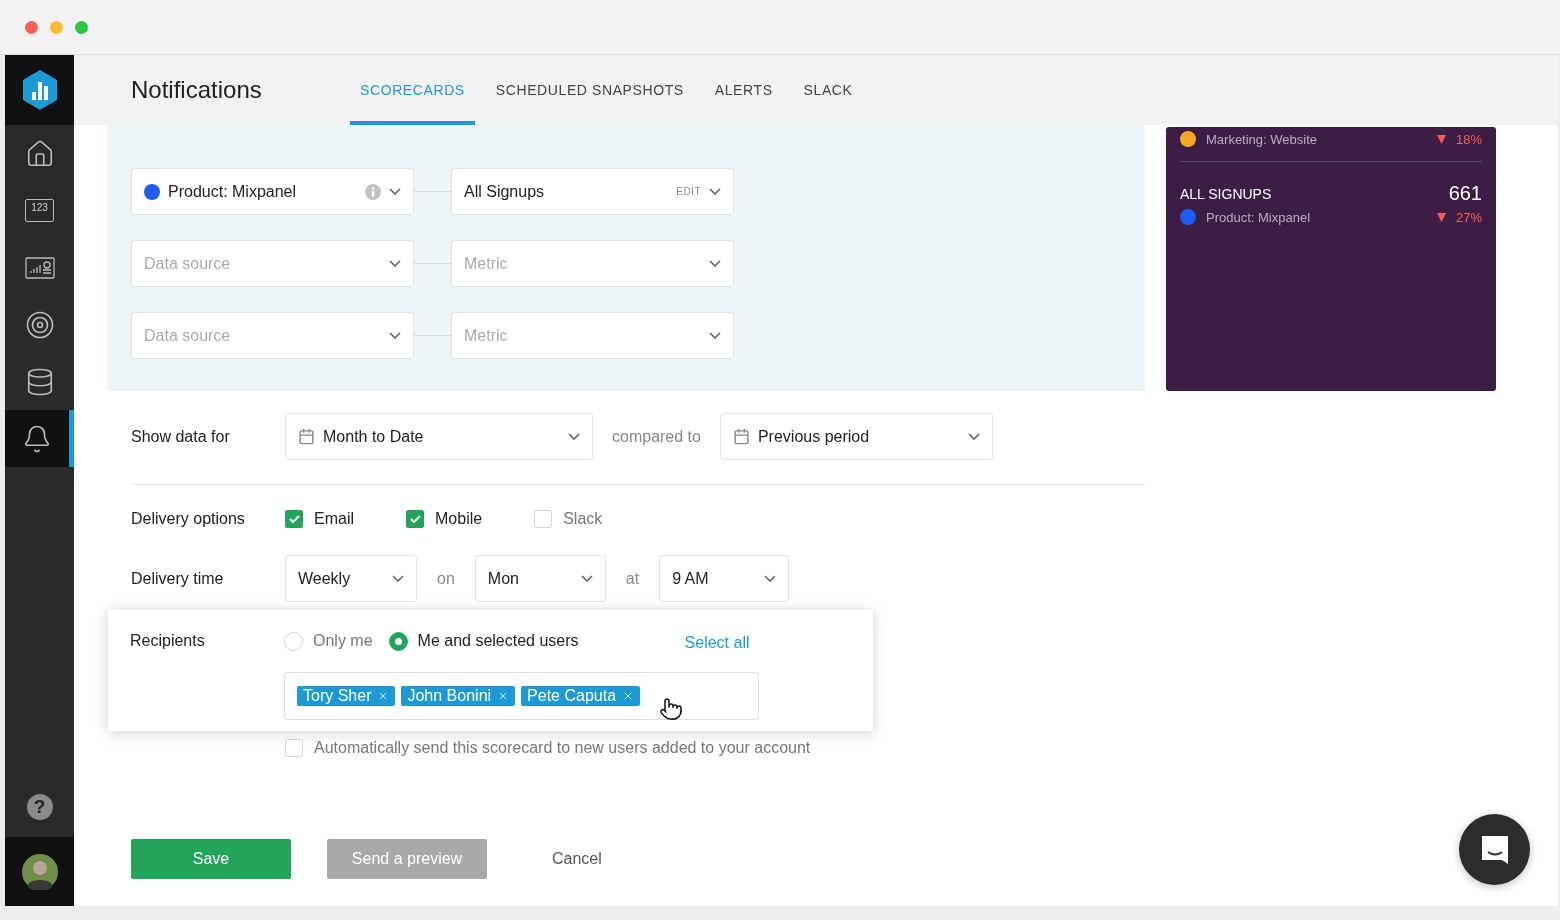 Image resolution: width=1560 pixels, height=920 pixels. Describe the element at coordinates (39, 324) in the screenshot. I see `target-icon` at that location.